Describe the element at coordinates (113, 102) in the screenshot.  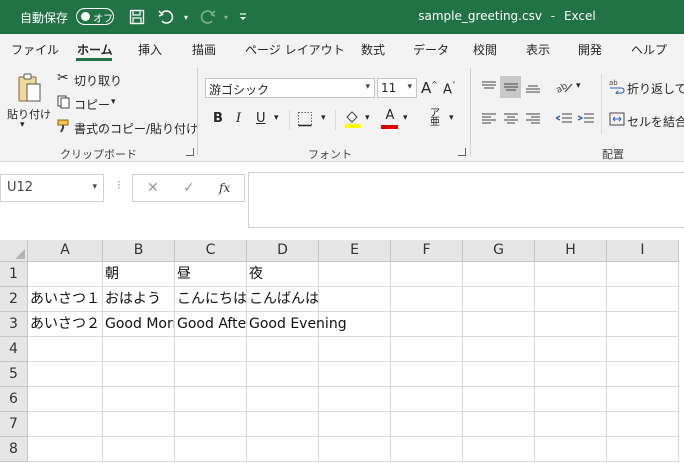
I see `copy-dropdown-icon: ▾` at that location.